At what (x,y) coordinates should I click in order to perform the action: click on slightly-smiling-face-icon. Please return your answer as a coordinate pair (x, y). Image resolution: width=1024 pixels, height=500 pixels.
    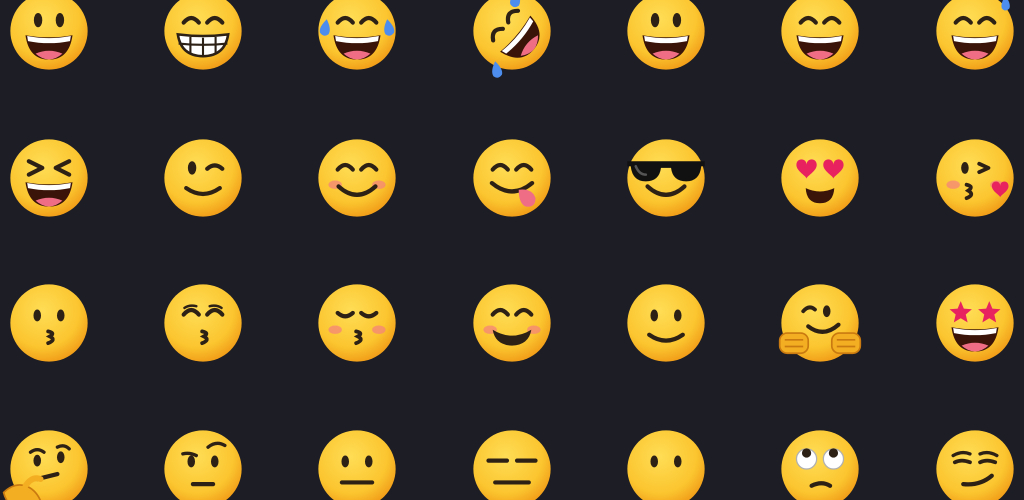
    Looking at the image, I should click on (666, 323).